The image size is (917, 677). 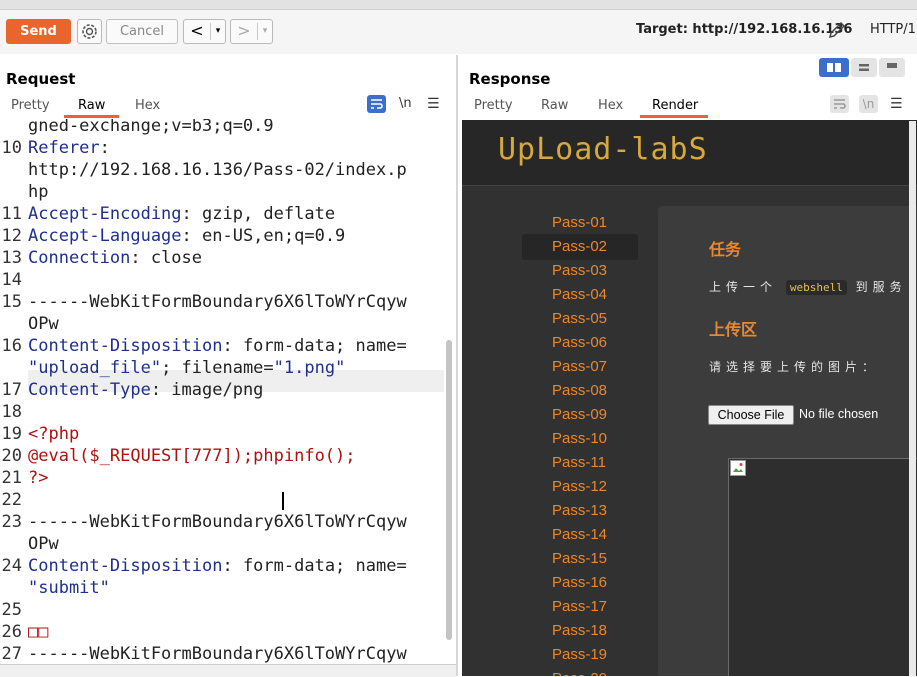 I want to click on request-bottom-bar, so click(x=228, y=670).